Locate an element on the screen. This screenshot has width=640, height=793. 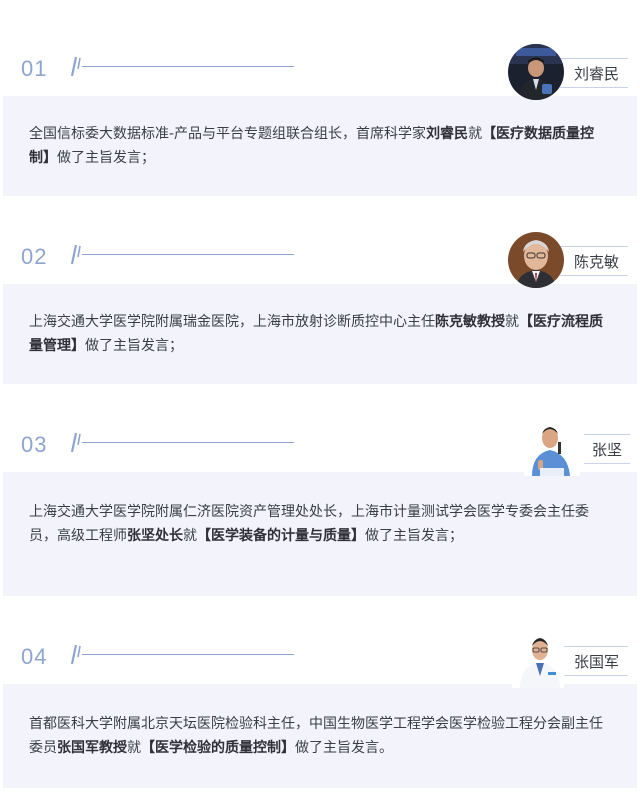
section-number: 04 is located at coordinates (34, 656).